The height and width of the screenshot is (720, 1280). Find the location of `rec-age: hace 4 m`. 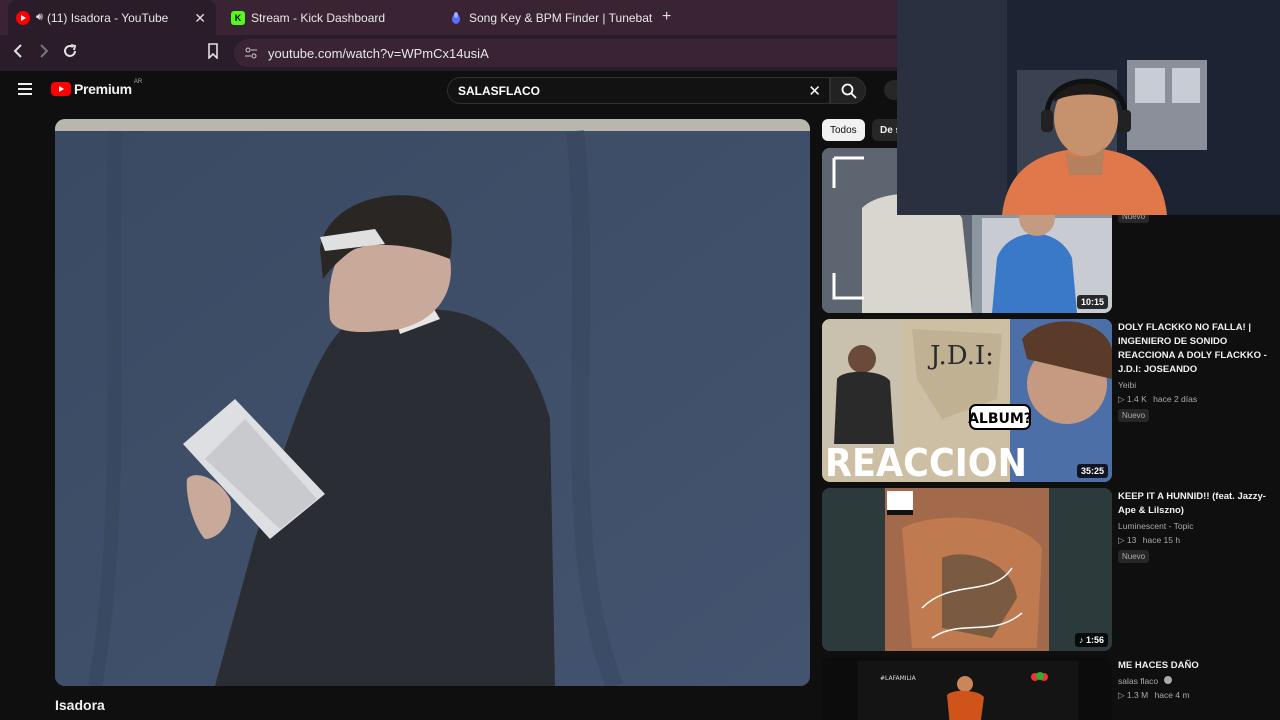

rec-age: hace 4 m is located at coordinates (1172, 695).